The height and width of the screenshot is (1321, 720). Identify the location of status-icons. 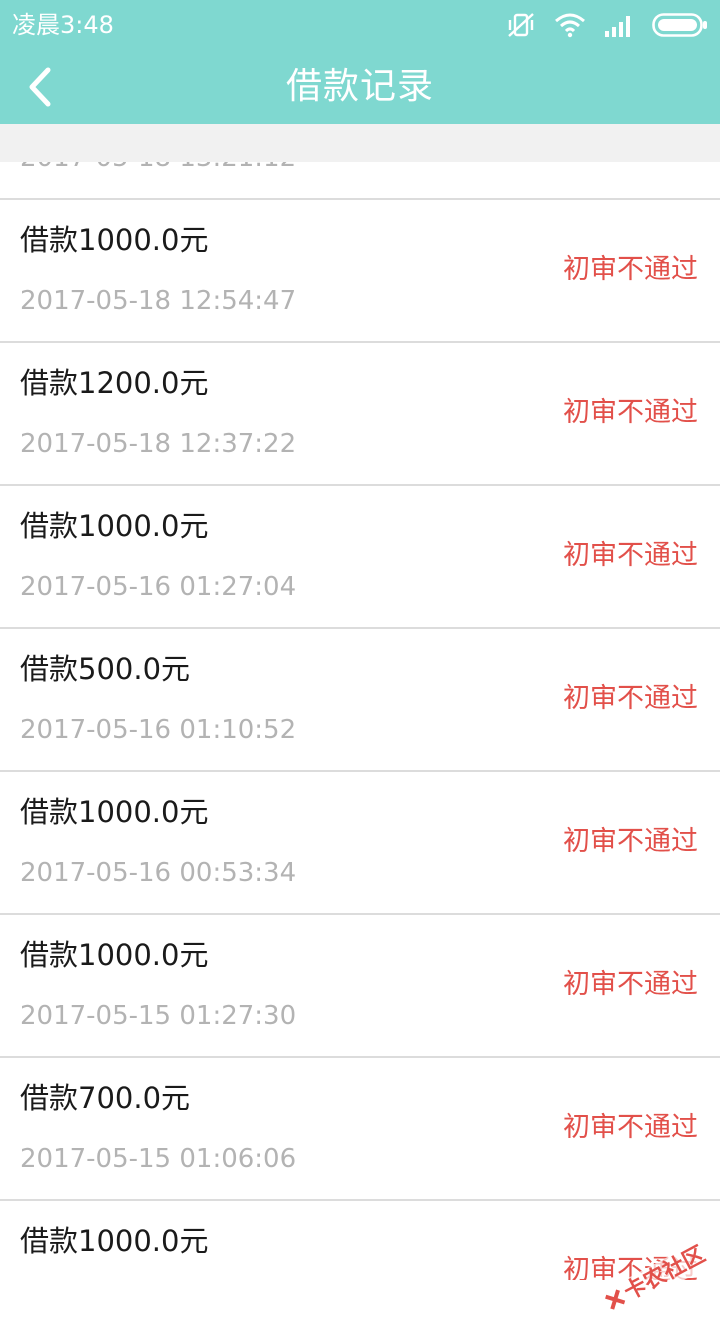
(607, 25).